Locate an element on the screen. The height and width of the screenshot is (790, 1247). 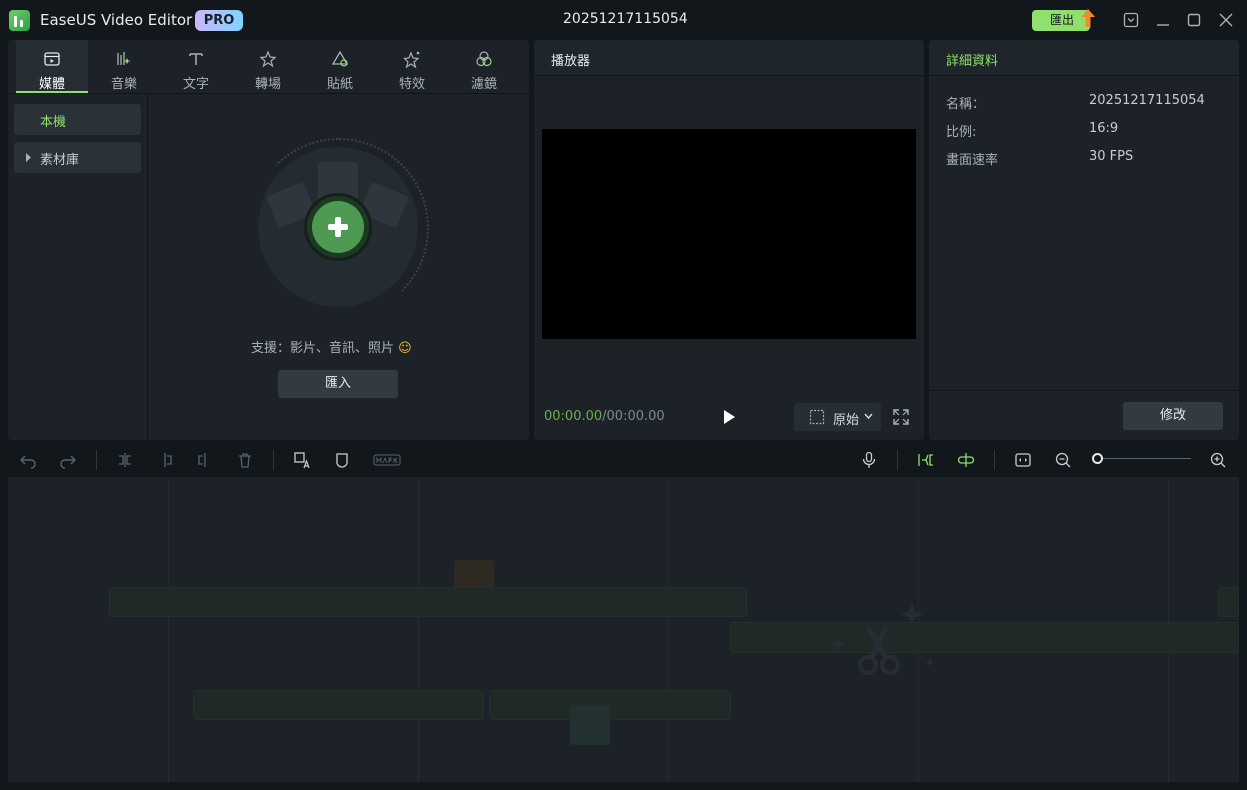
details-divider is located at coordinates (1084, 390).